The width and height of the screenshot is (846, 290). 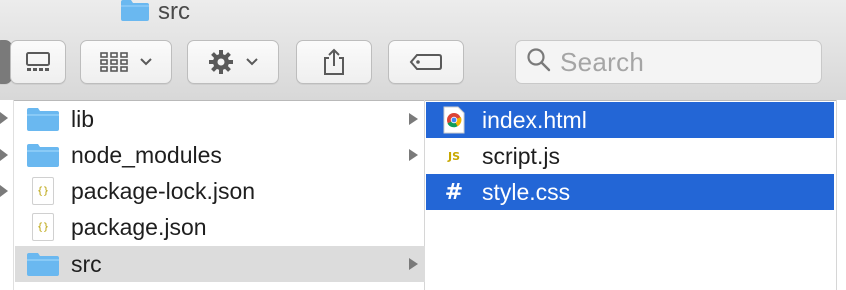 I want to click on action-button, so click(x=233, y=62).